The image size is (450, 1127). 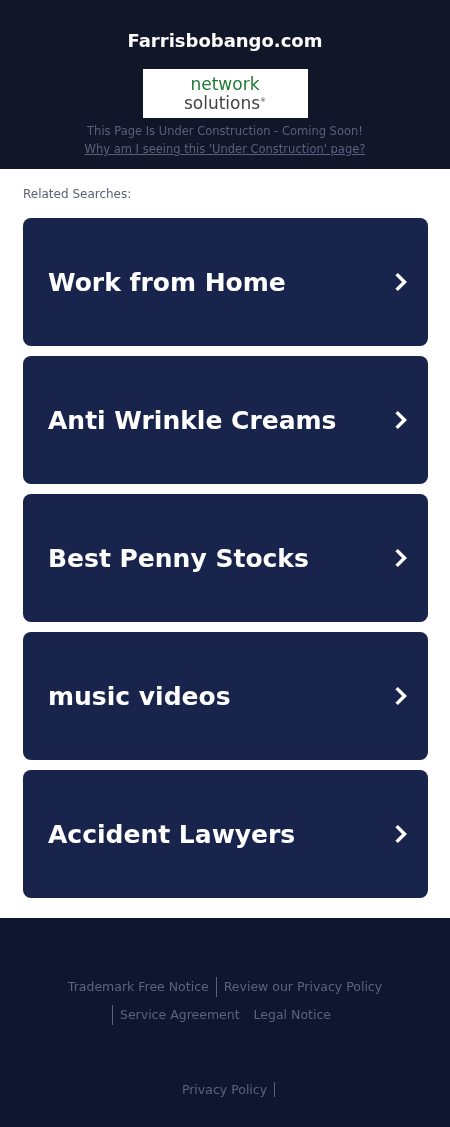 What do you see at coordinates (179, 1015) in the screenshot?
I see `footer-link: Service Agreement` at bounding box center [179, 1015].